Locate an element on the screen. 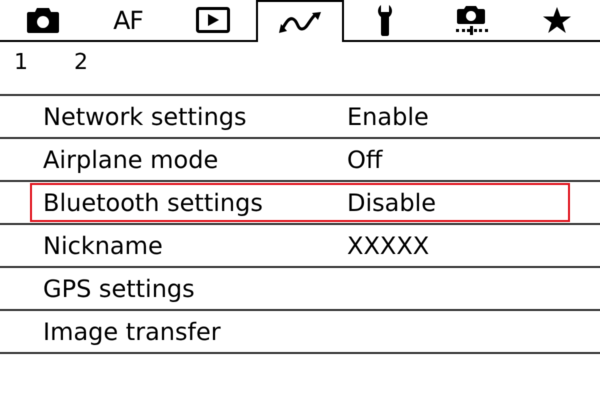 This screenshot has height=400, width=600. camera-icon is located at coordinates (43, 20).